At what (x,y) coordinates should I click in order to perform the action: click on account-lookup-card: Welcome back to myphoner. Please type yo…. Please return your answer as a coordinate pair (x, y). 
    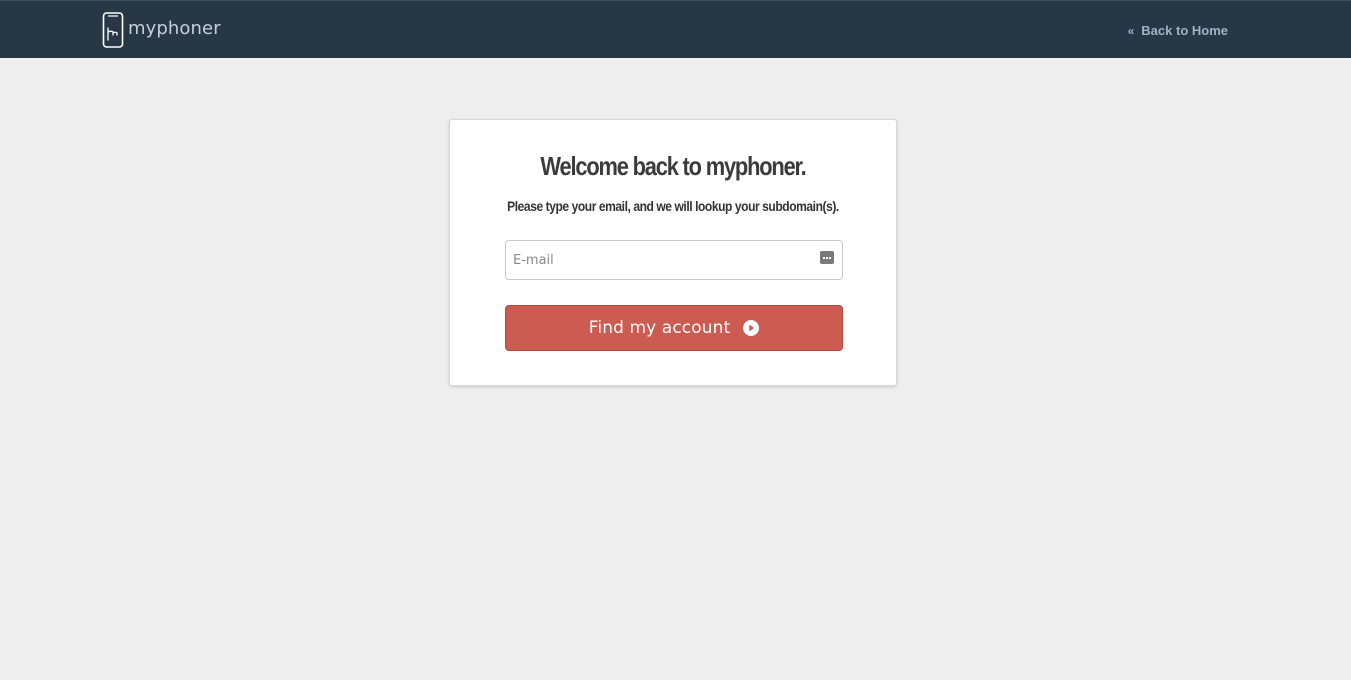
    Looking at the image, I should click on (673, 252).